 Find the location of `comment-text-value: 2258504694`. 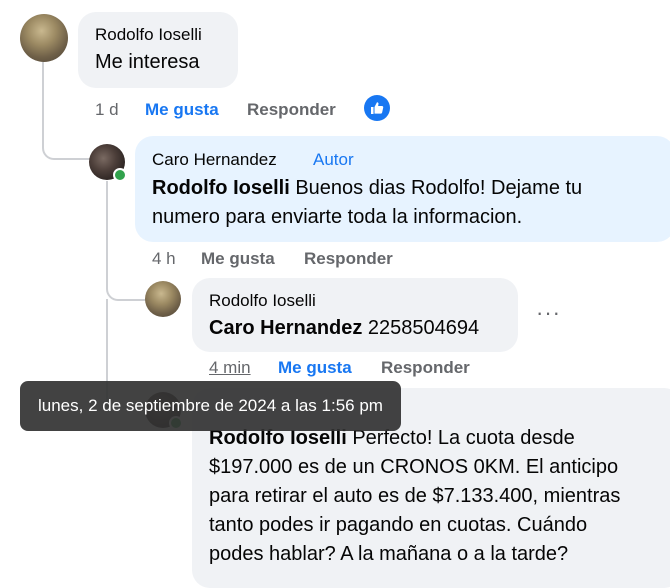

comment-text-value: 2258504694 is located at coordinates (421, 328).